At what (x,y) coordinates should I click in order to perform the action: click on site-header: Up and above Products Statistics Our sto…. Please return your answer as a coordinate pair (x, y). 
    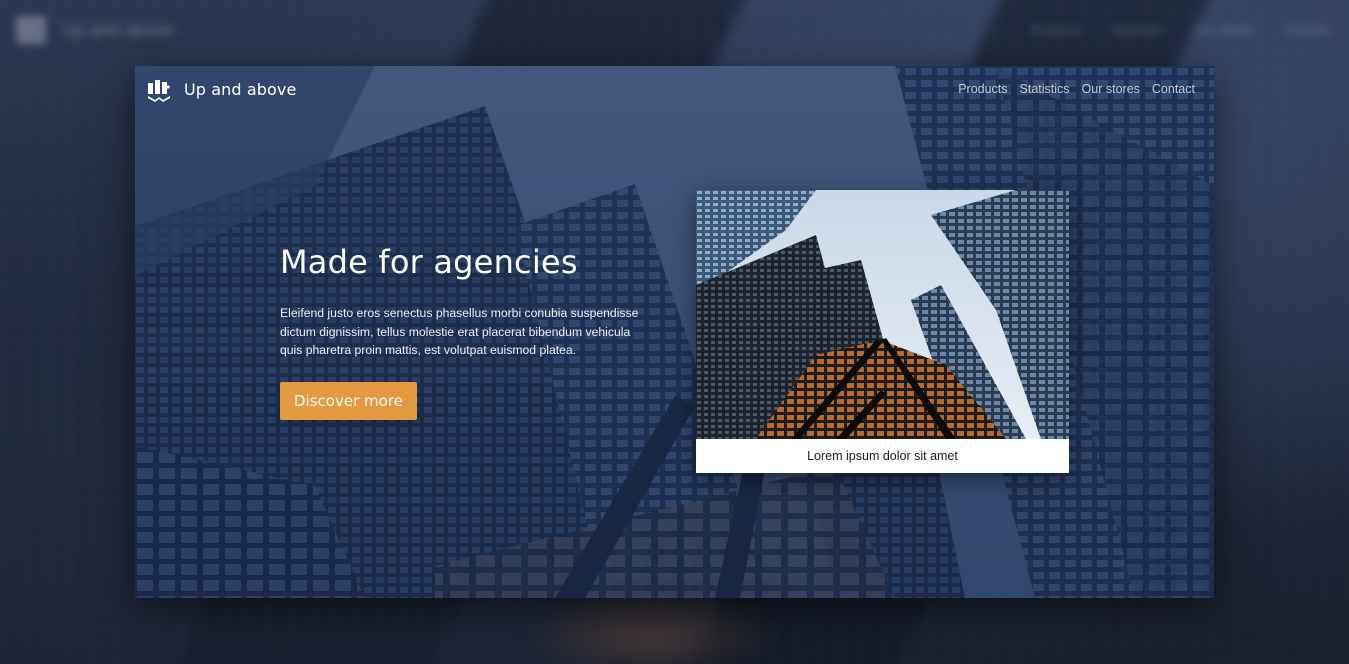
    Looking at the image, I should click on (674, 91).